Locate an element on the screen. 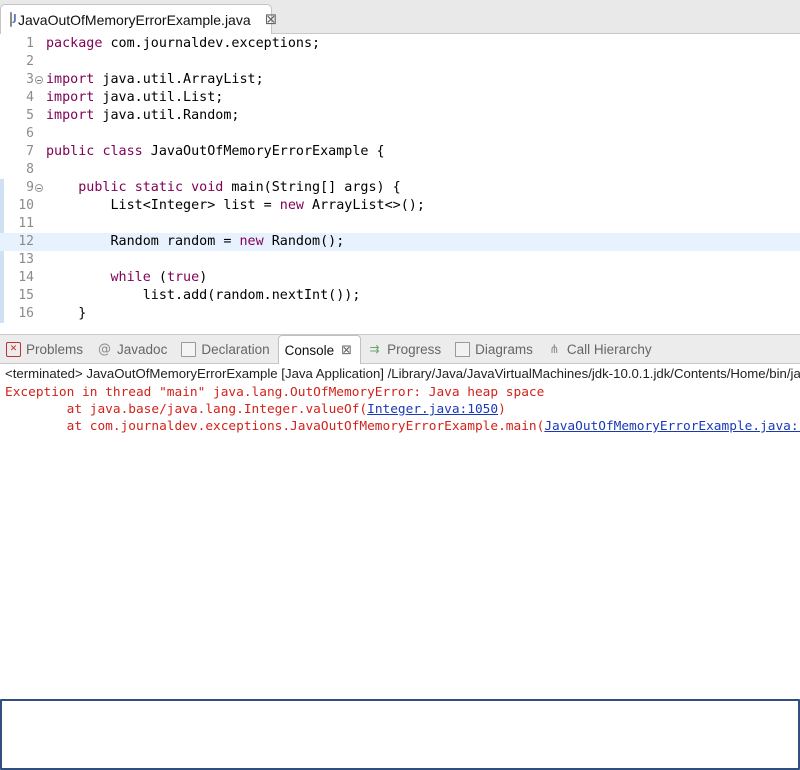 The width and height of the screenshot is (800, 770). editor-tab-java-file: JavaOutOfMemoryErrorExample.java ⊠ is located at coordinates (138, 19).